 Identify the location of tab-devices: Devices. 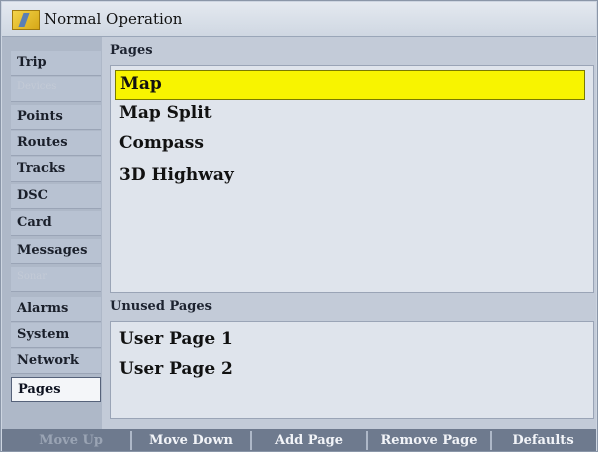
(56, 89).